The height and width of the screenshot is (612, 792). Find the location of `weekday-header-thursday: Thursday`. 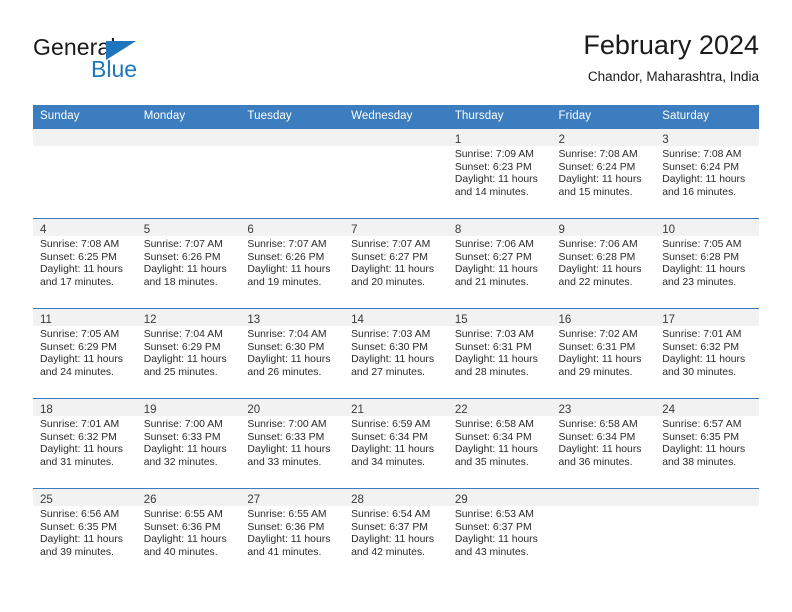

weekday-header-thursday: Thursday is located at coordinates (499, 117).